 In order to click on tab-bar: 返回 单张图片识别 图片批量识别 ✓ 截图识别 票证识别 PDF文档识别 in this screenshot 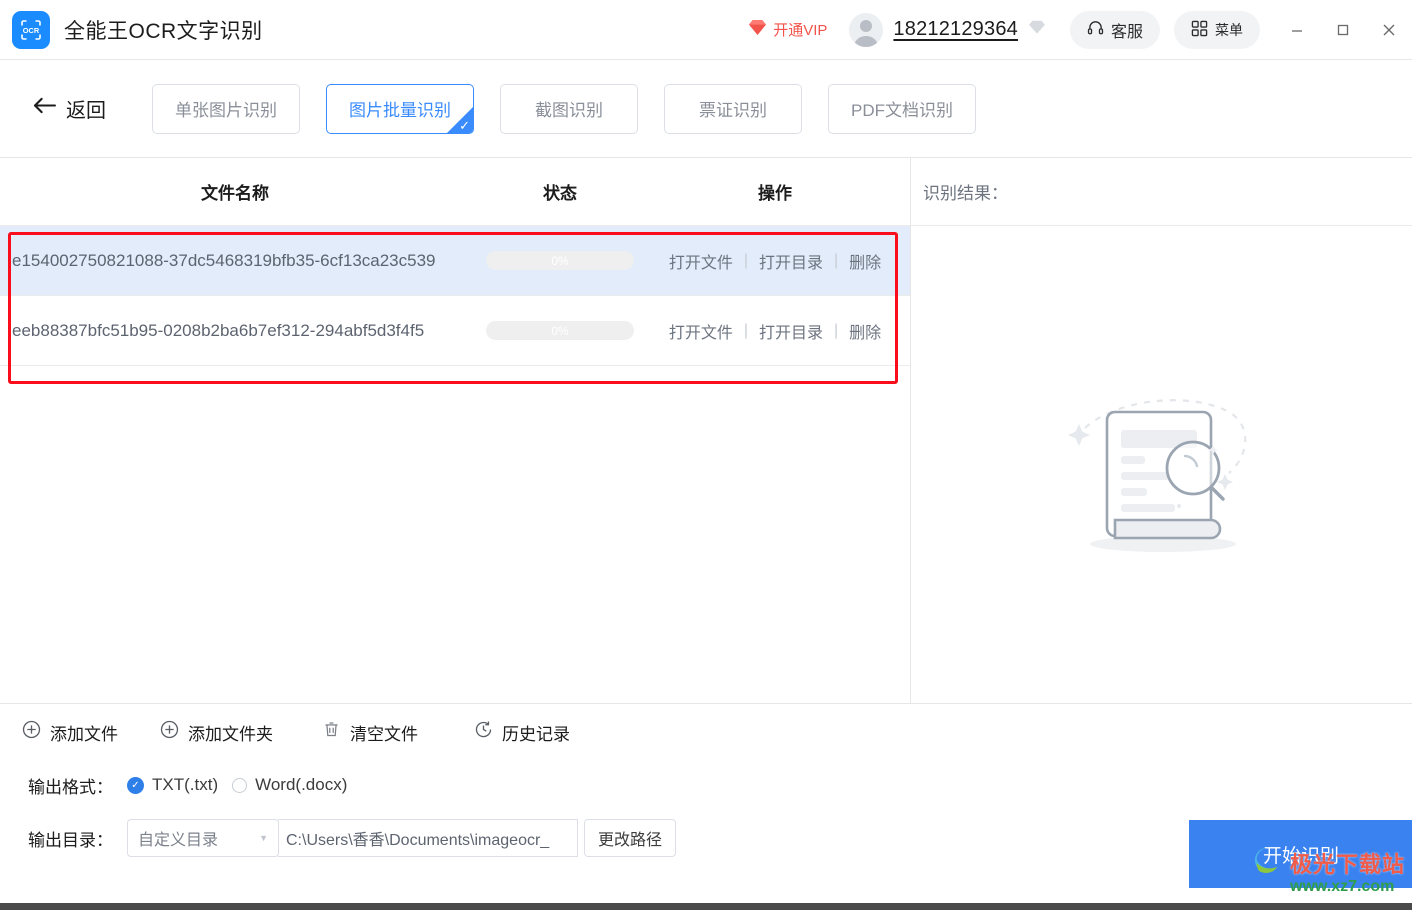, I will do `click(706, 109)`.